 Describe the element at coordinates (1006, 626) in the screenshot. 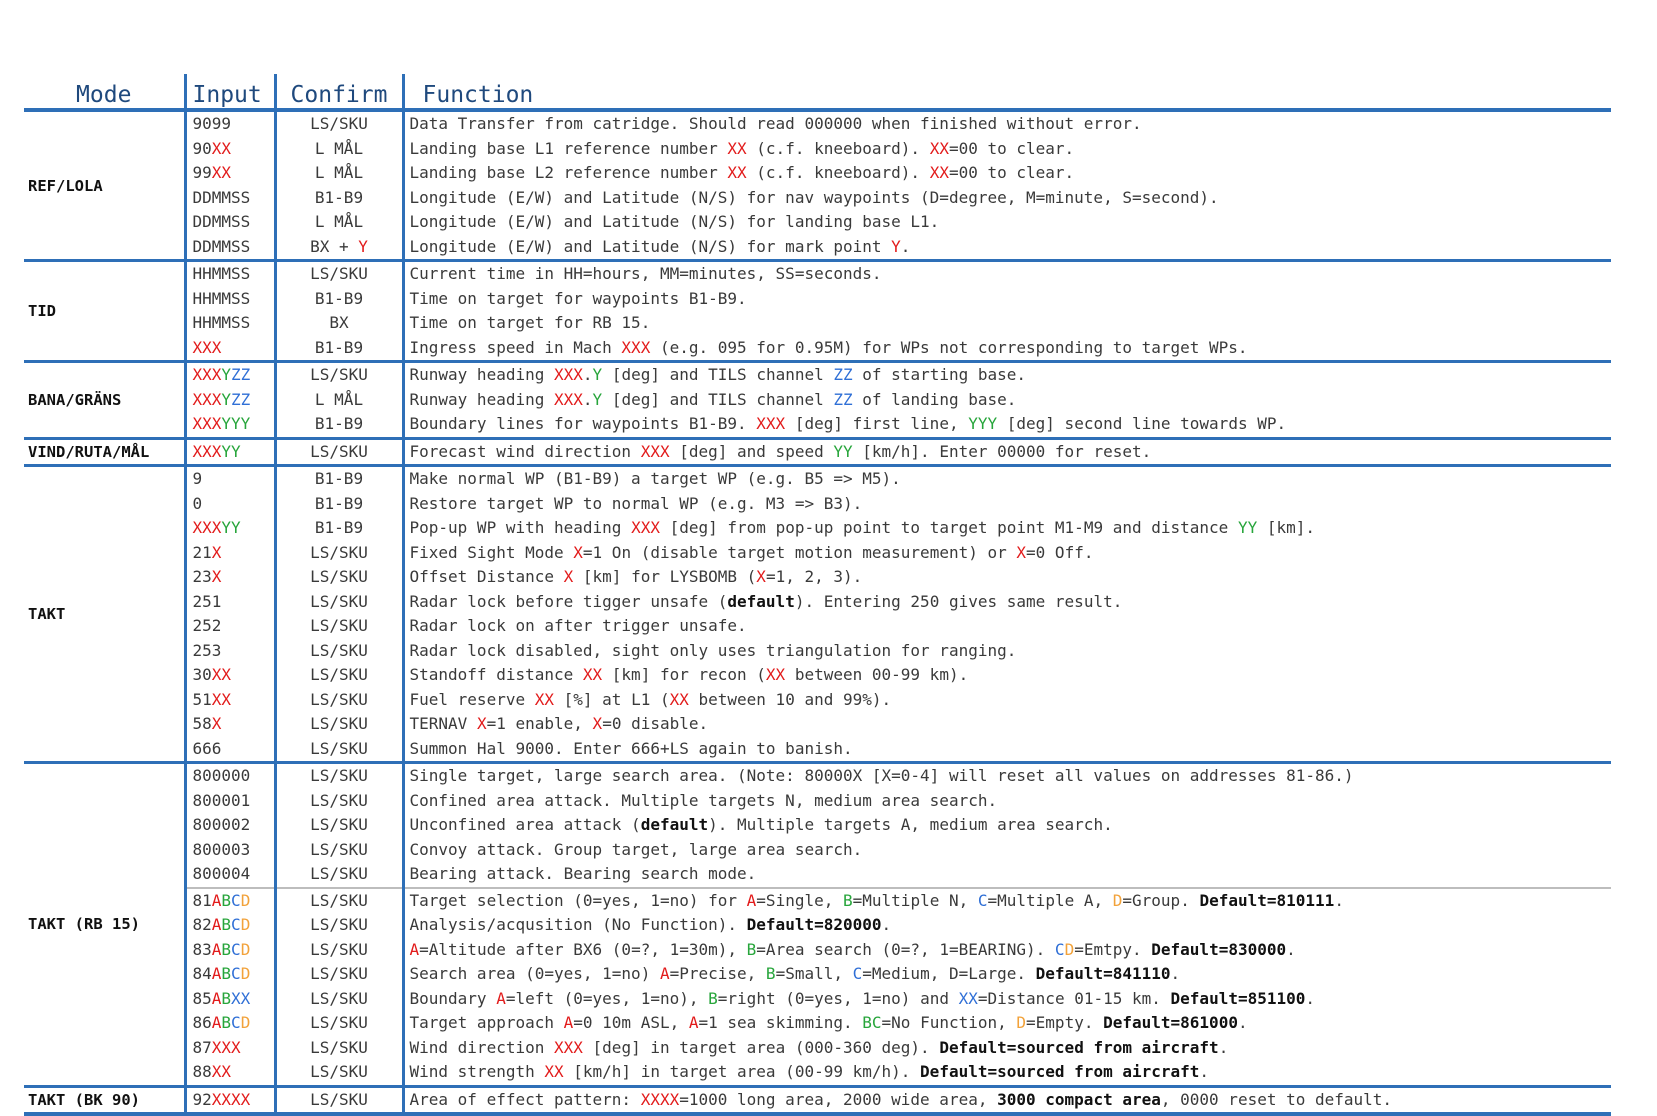

I see `function-cell: Radar lock on after trigger unsafe.` at that location.